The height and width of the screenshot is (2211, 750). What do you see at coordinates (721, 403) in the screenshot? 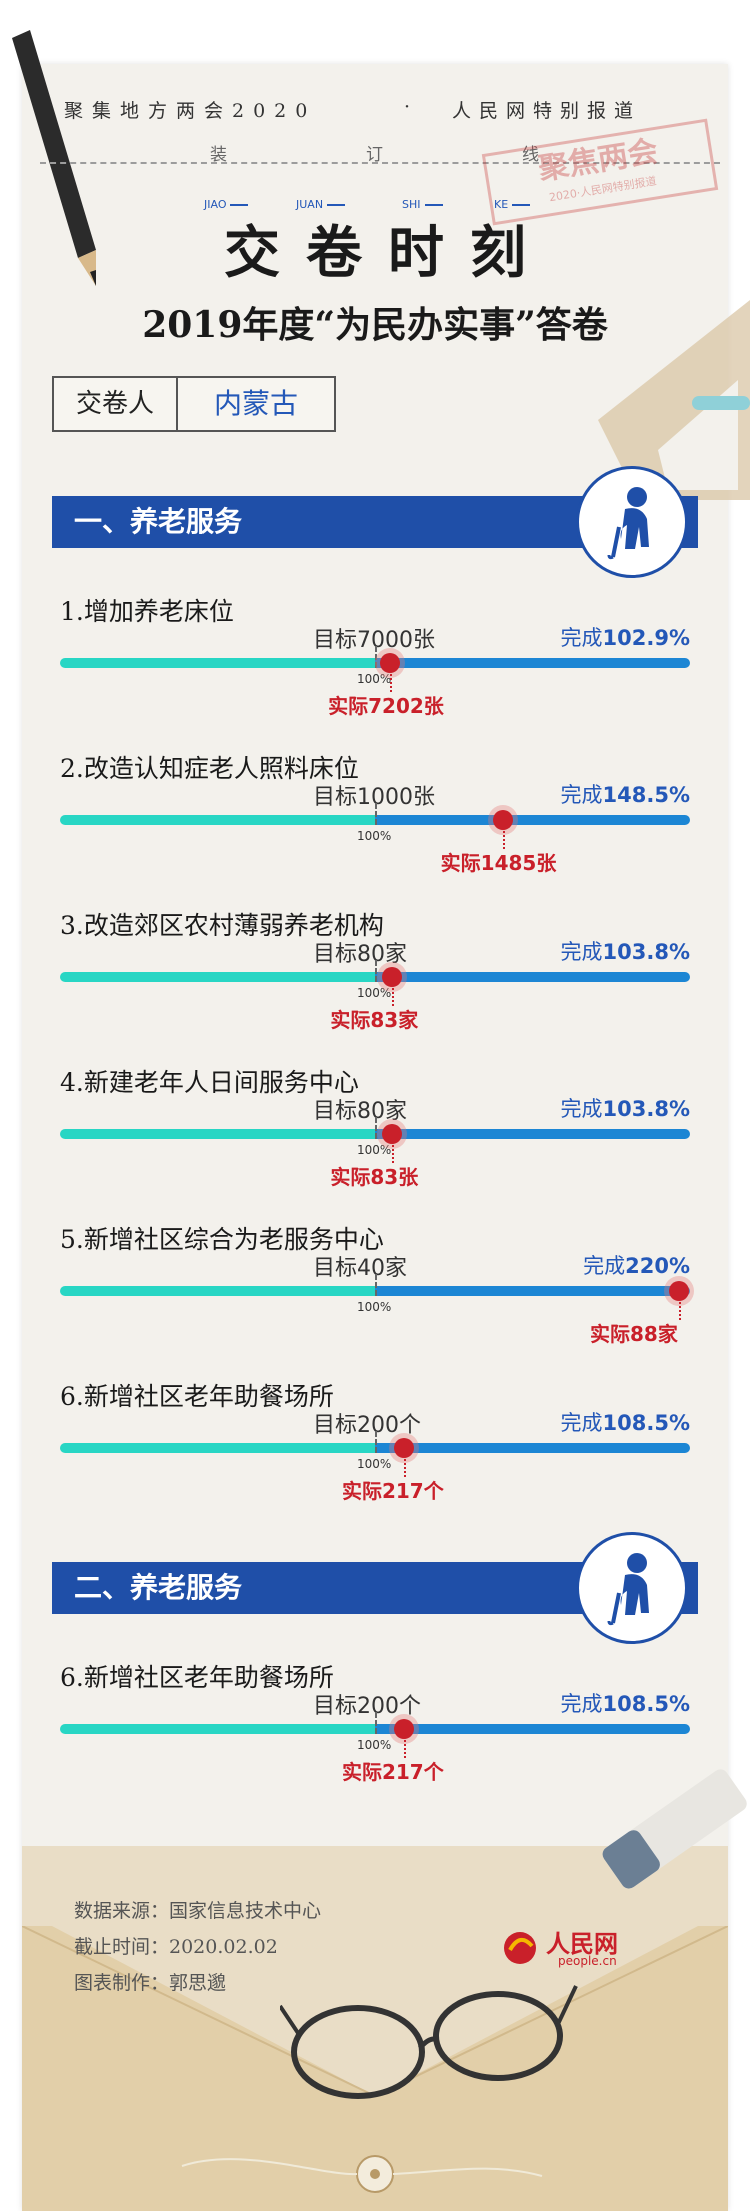
I see `pen-icon` at bounding box center [721, 403].